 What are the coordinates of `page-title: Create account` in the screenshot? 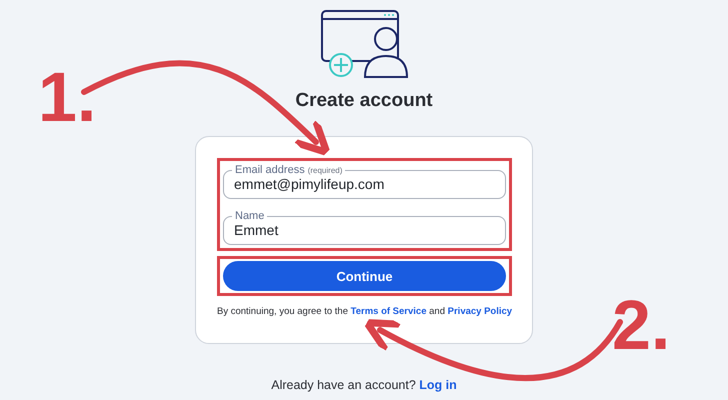 It's located at (364, 101).